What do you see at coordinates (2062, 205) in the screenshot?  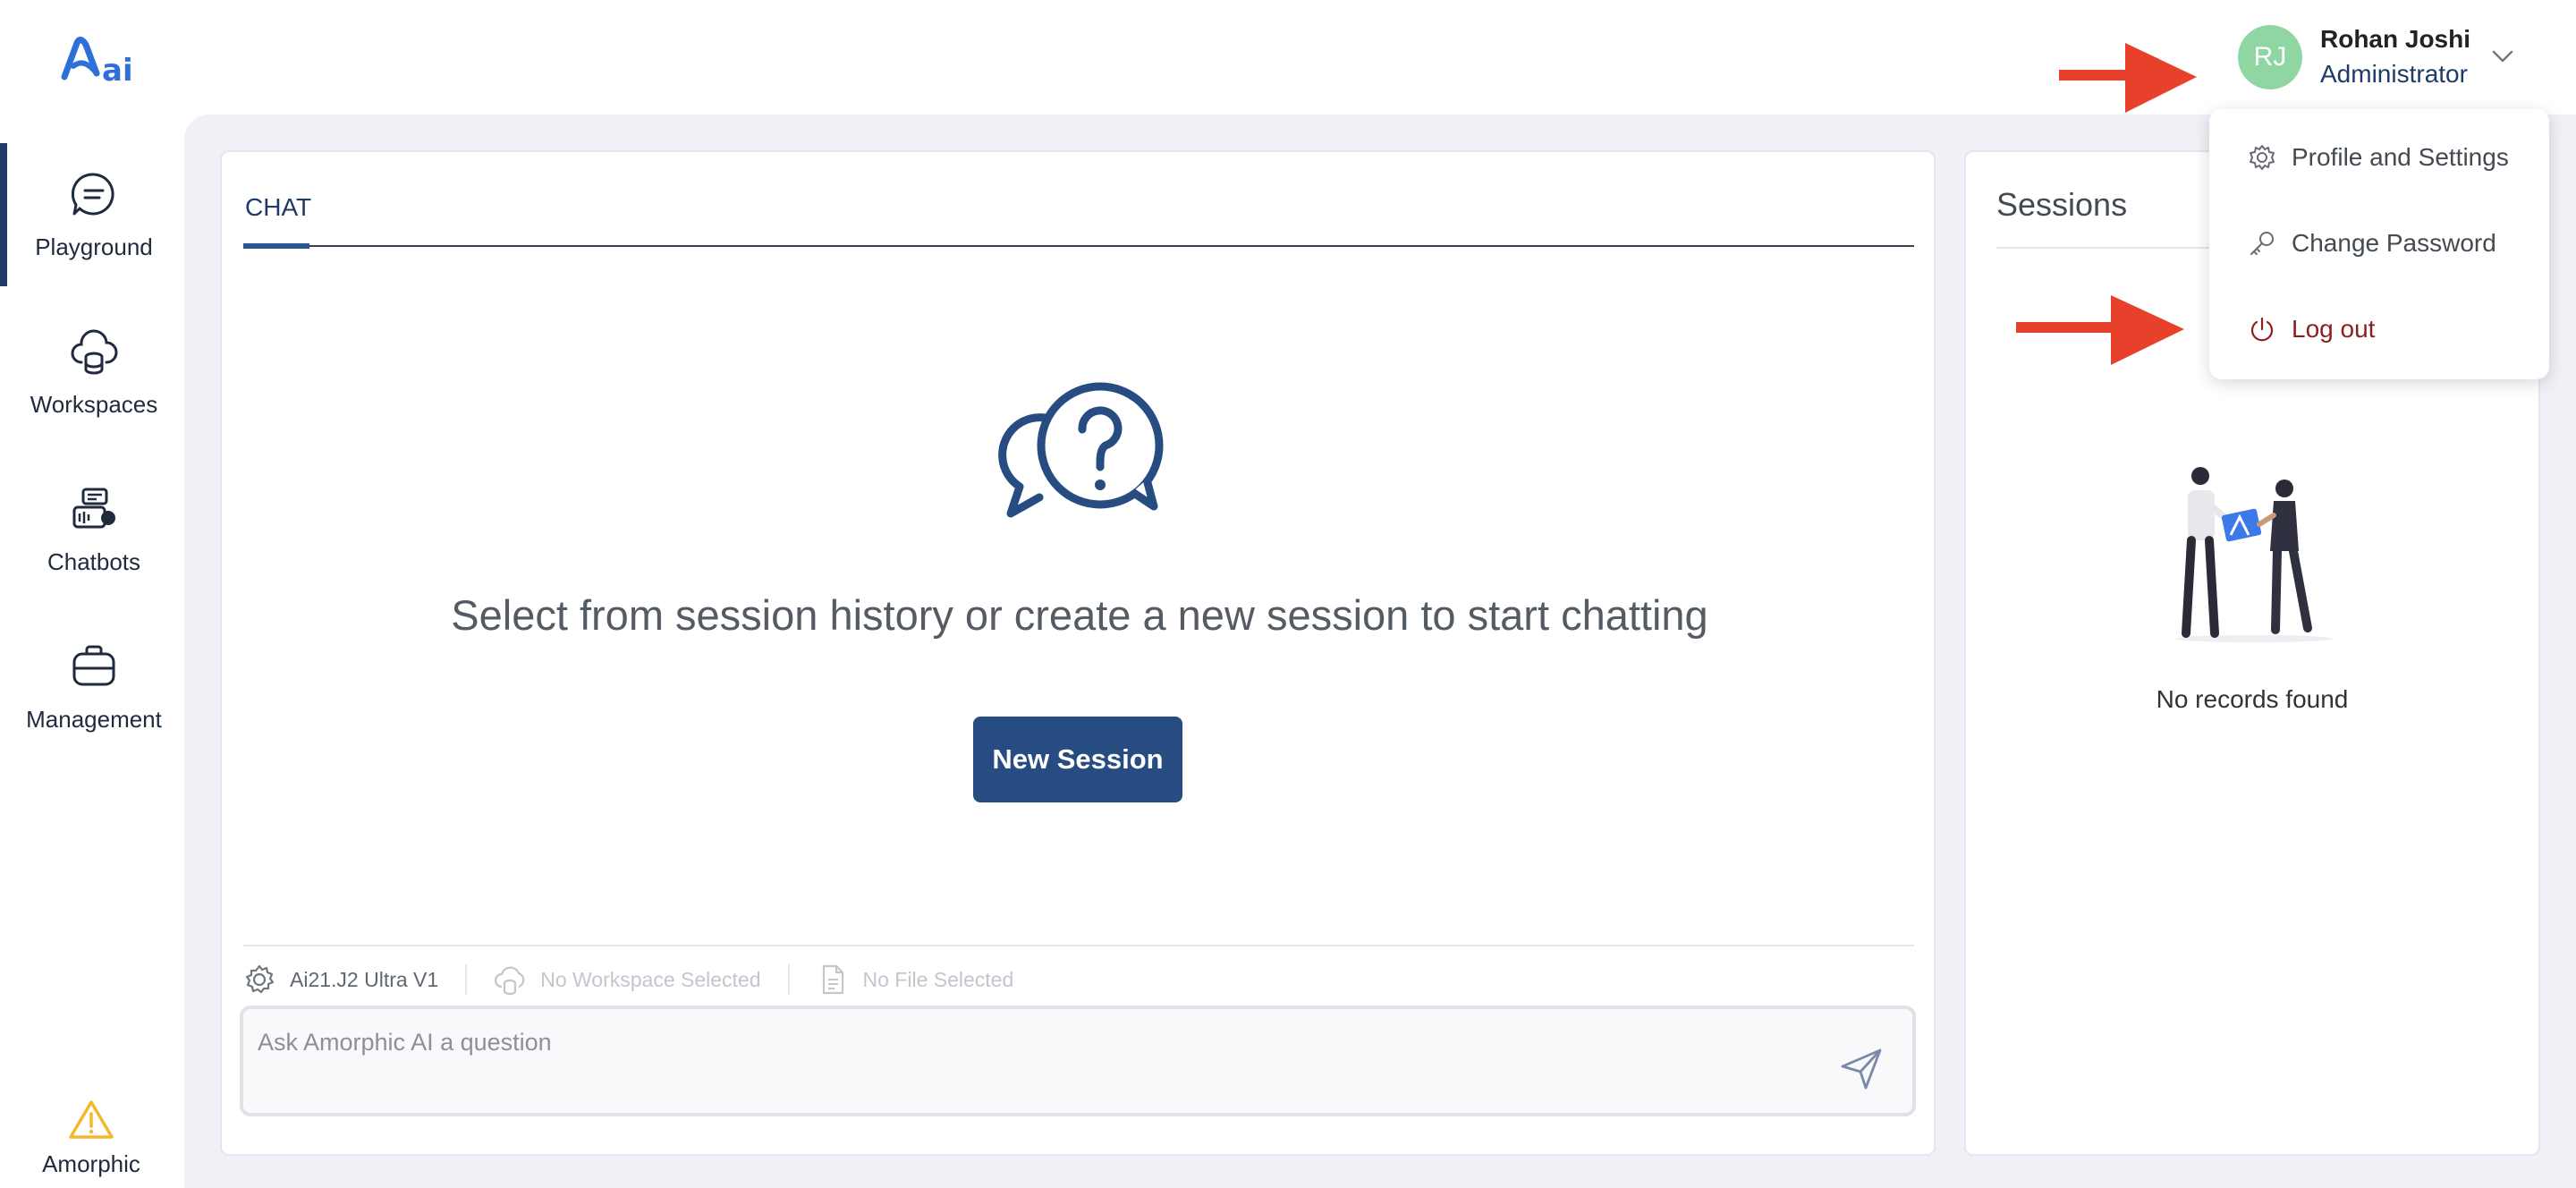 I see `sessions-title: Sessions` at bounding box center [2062, 205].